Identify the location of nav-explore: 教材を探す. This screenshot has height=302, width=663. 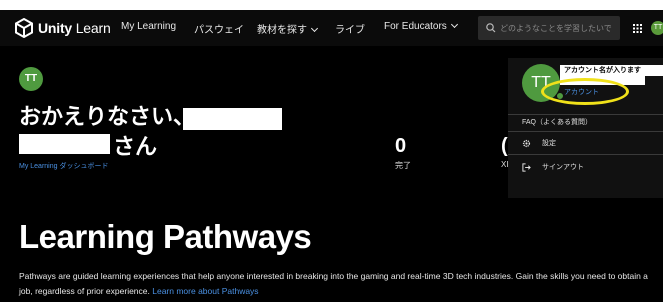
(288, 28).